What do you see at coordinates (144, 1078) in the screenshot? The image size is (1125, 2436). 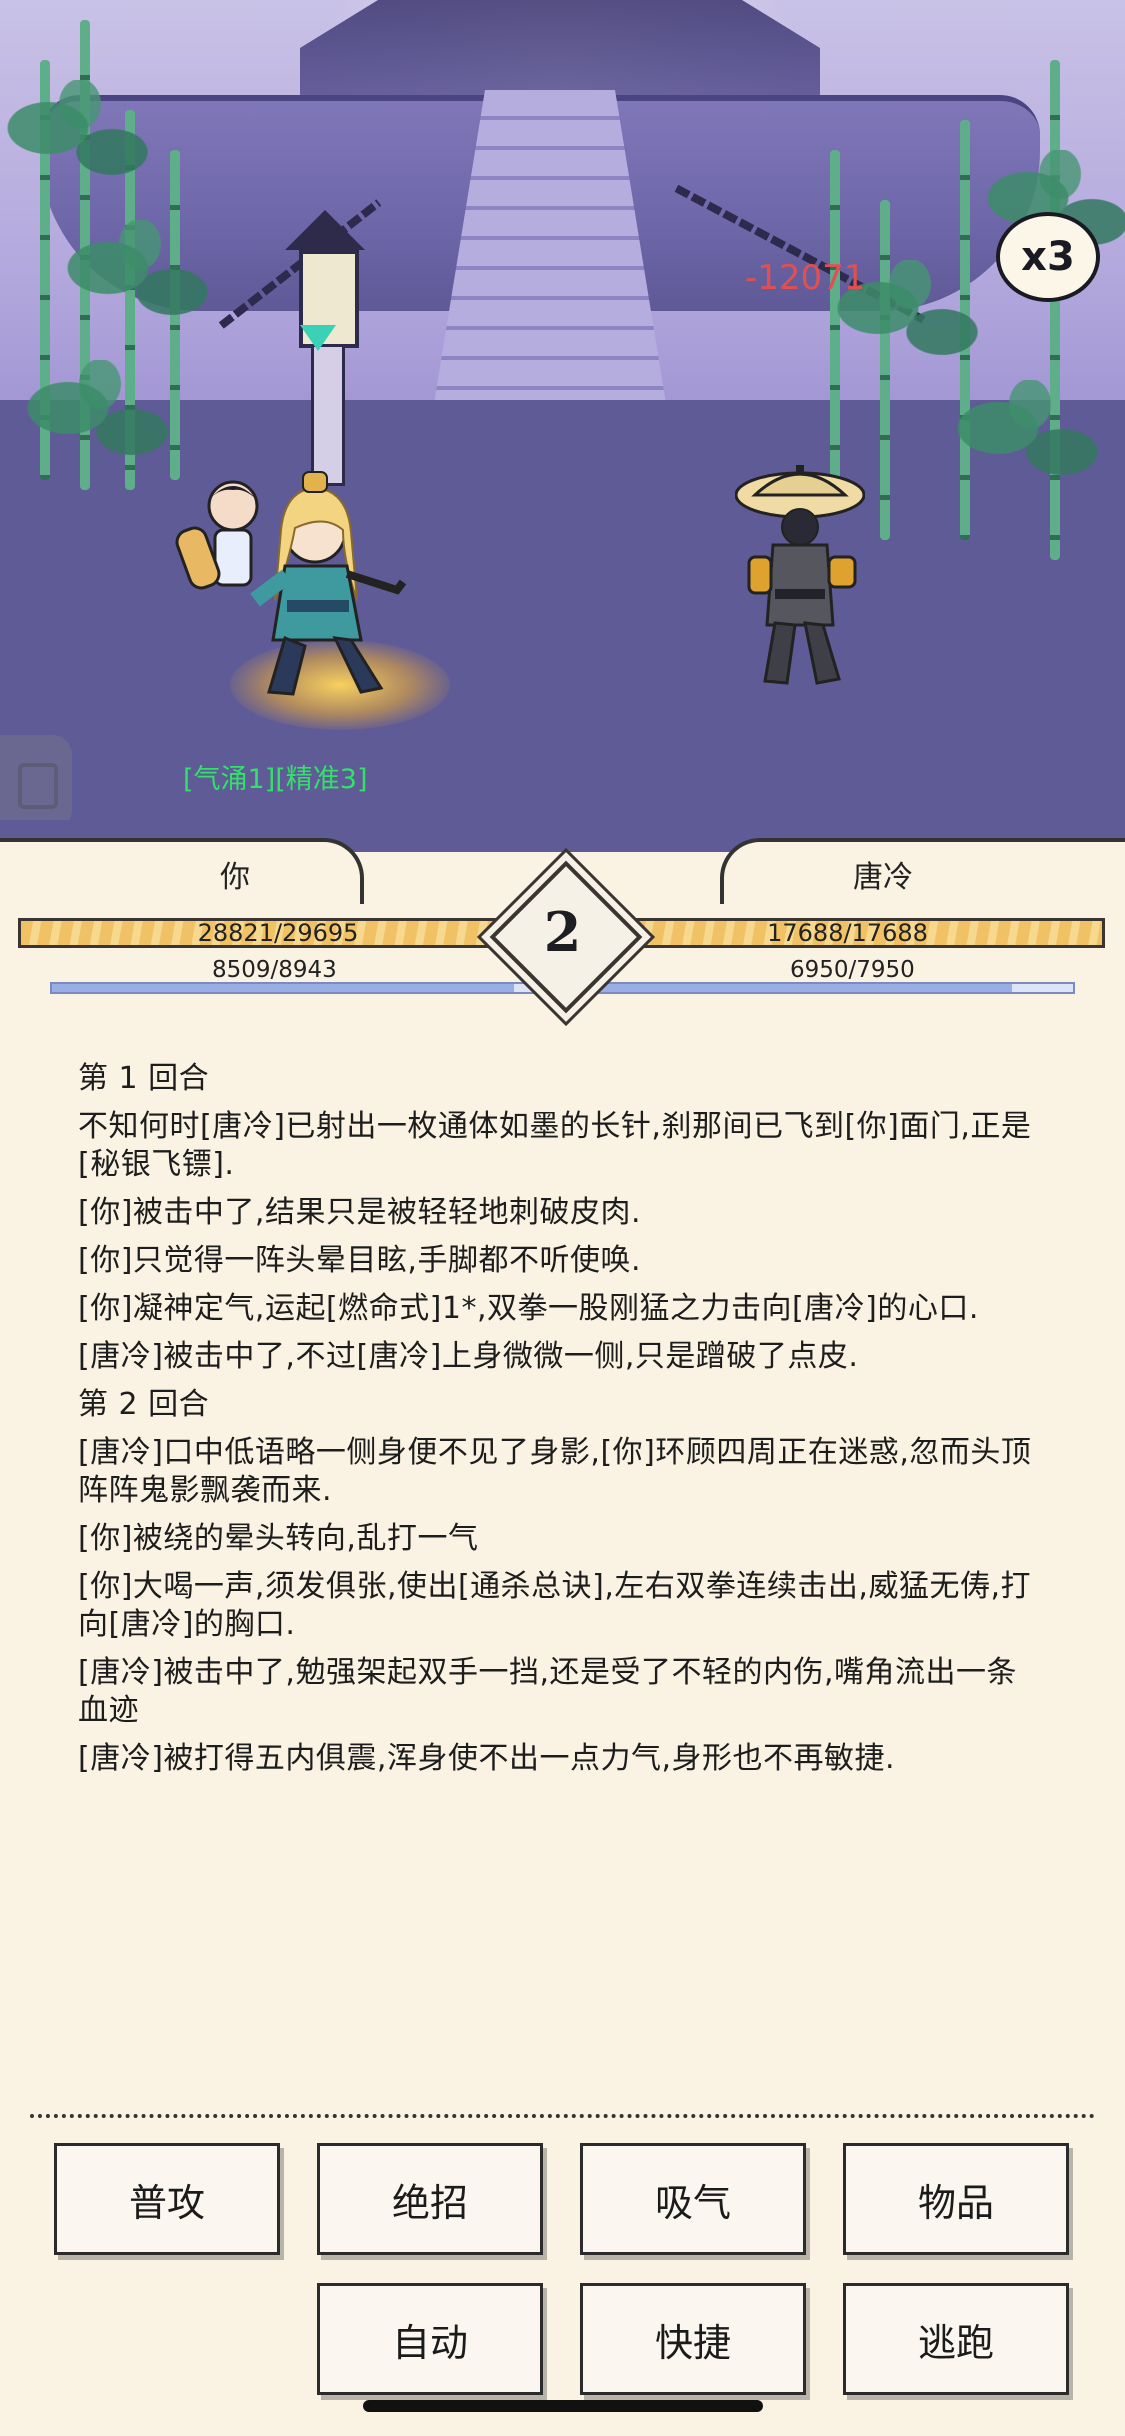 I see `log-line: 第 1 回合` at bounding box center [144, 1078].